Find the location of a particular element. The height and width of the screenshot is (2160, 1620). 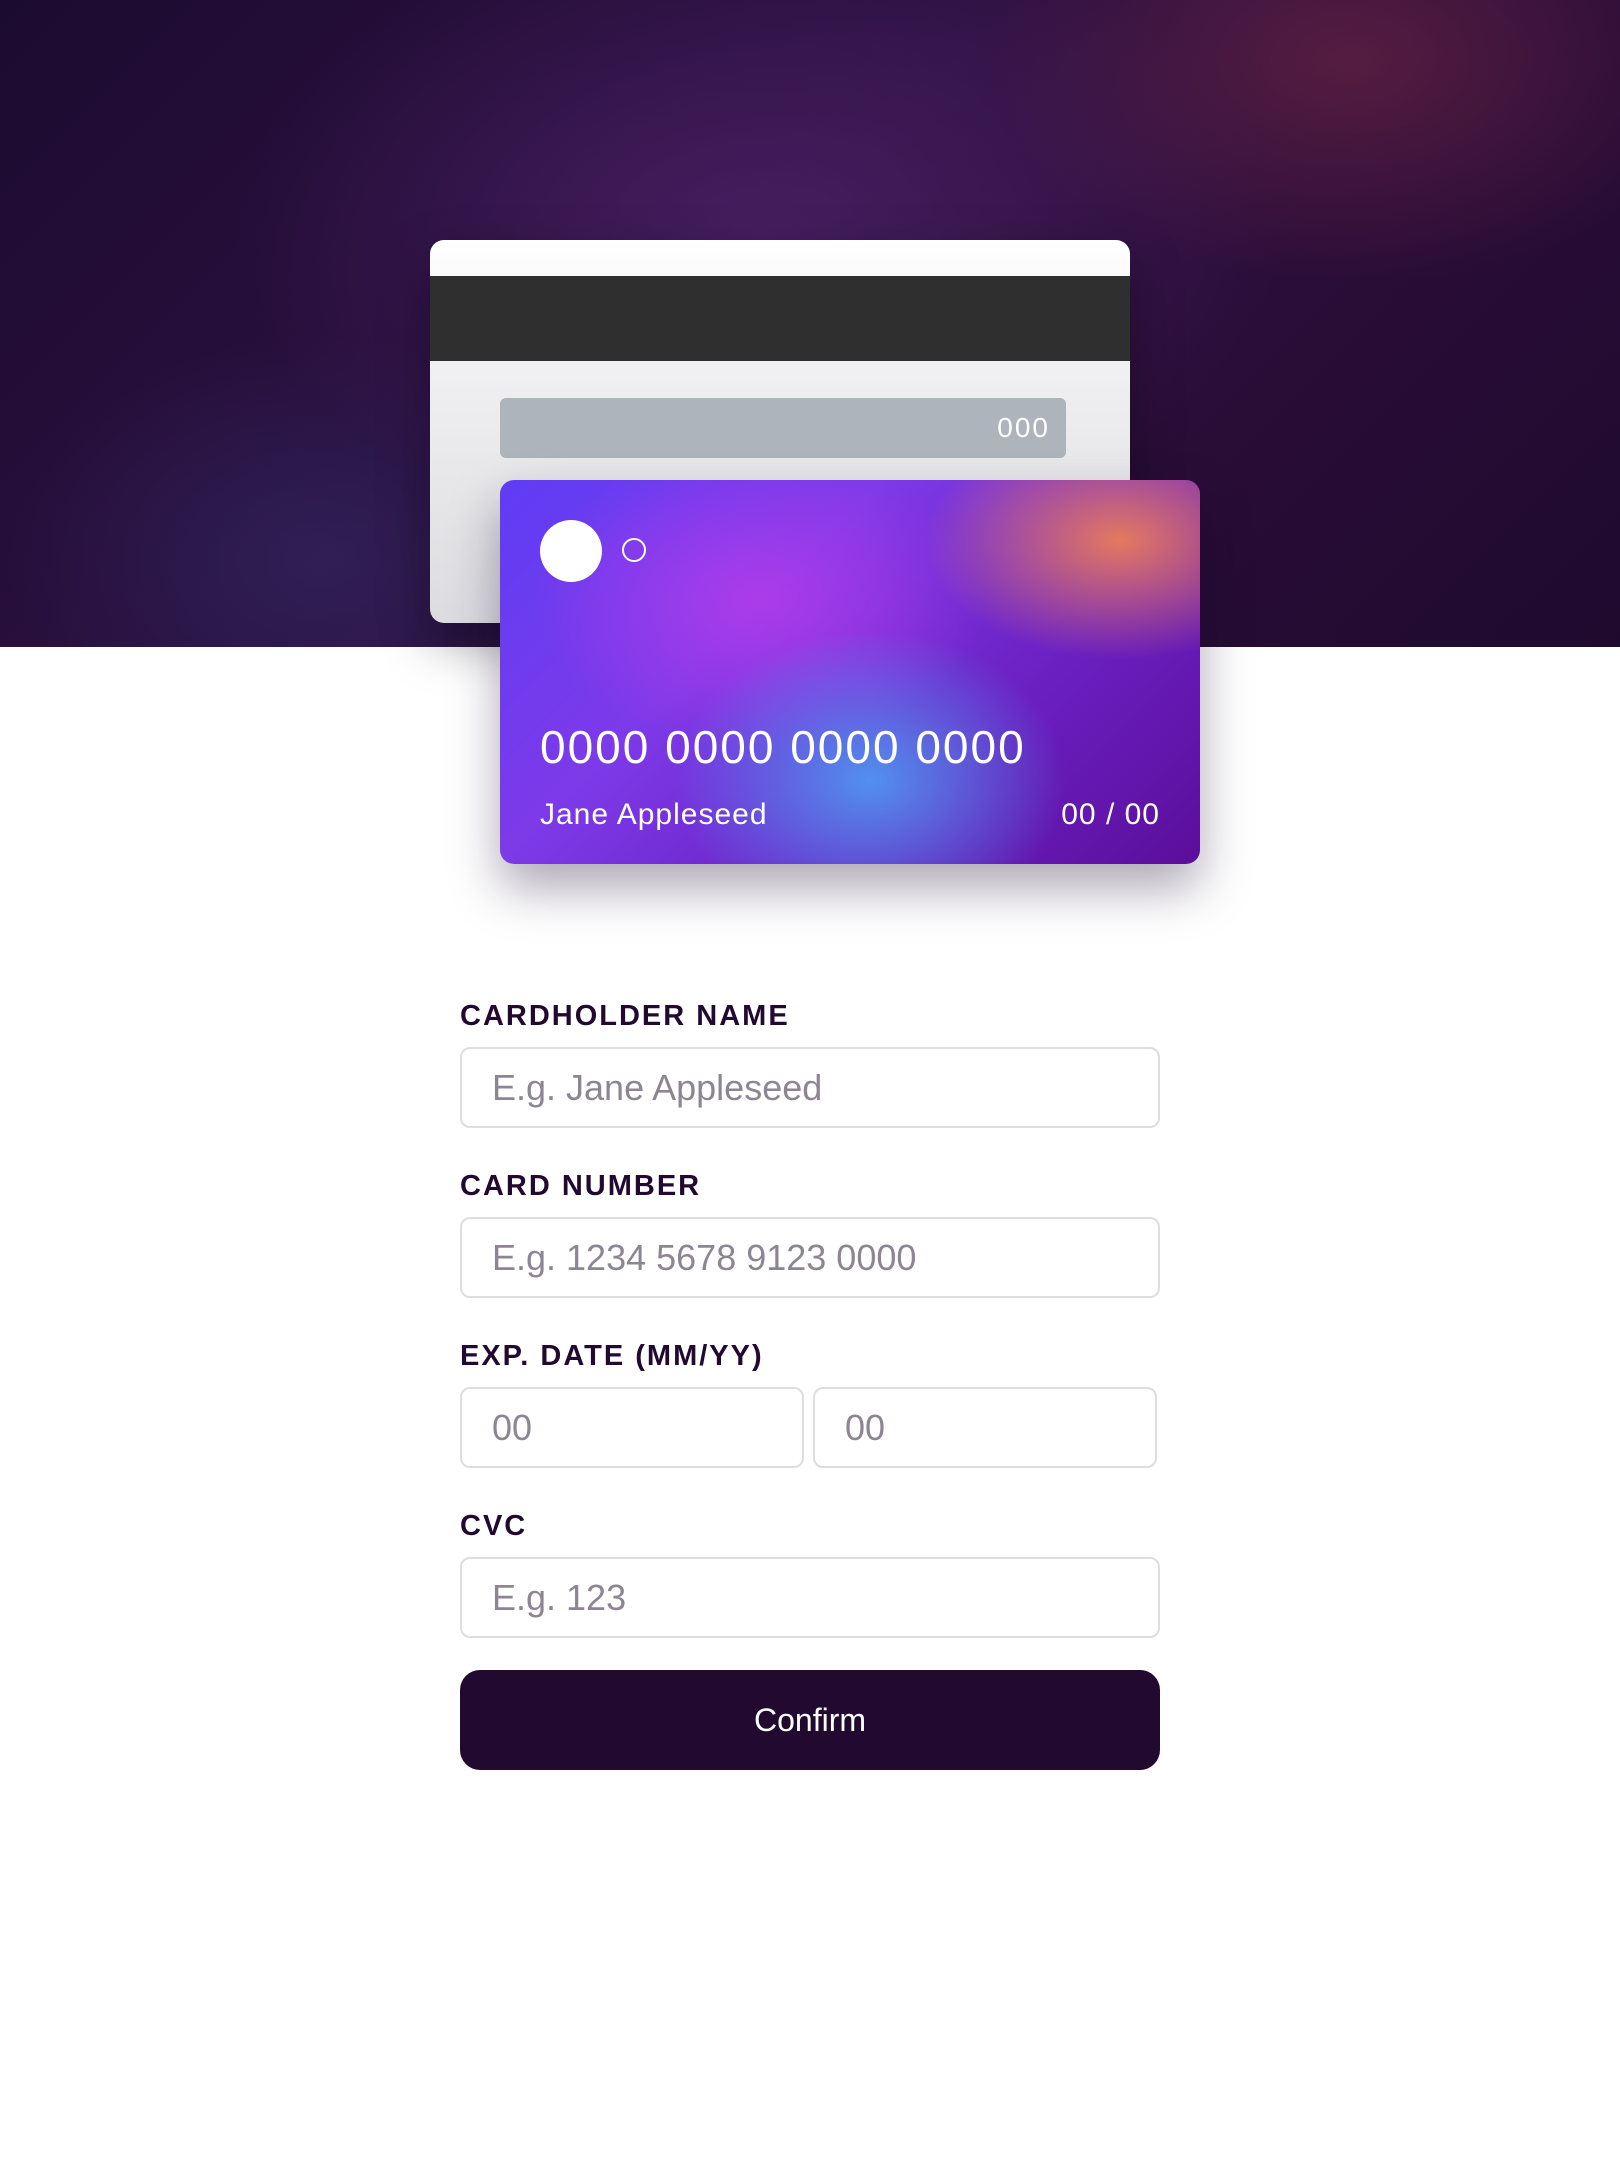

exp-month-input is located at coordinates (632, 1427).